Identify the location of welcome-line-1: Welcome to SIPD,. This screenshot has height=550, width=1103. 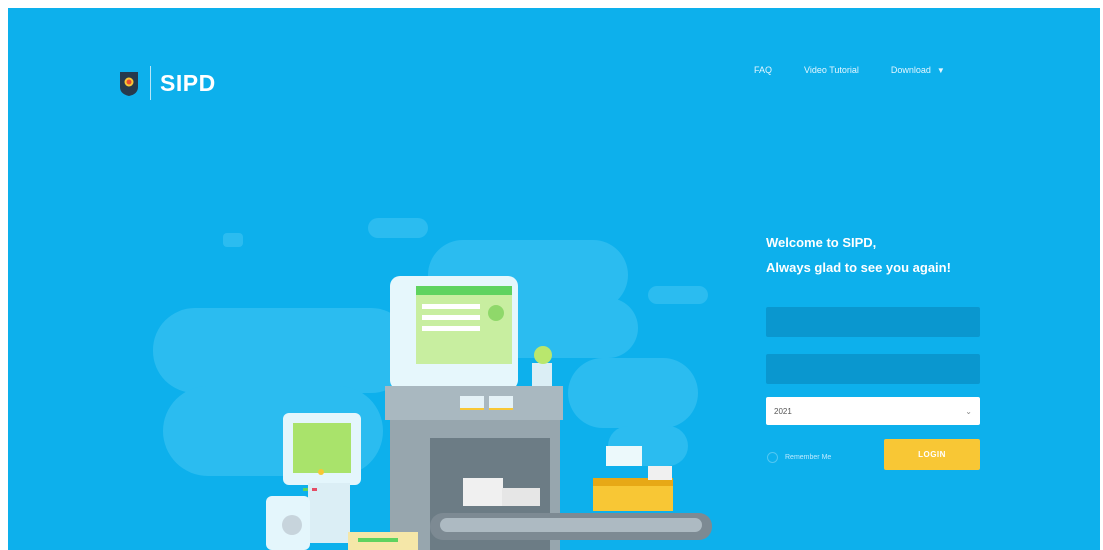
(821, 242).